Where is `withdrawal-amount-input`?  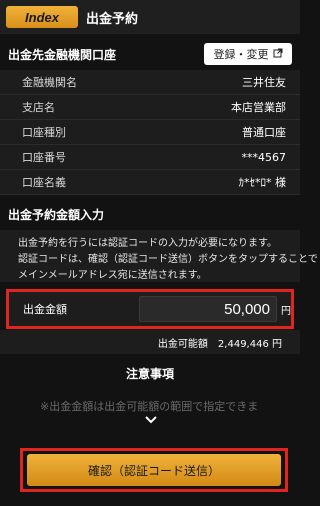 withdrawal-amount-input is located at coordinates (208, 309).